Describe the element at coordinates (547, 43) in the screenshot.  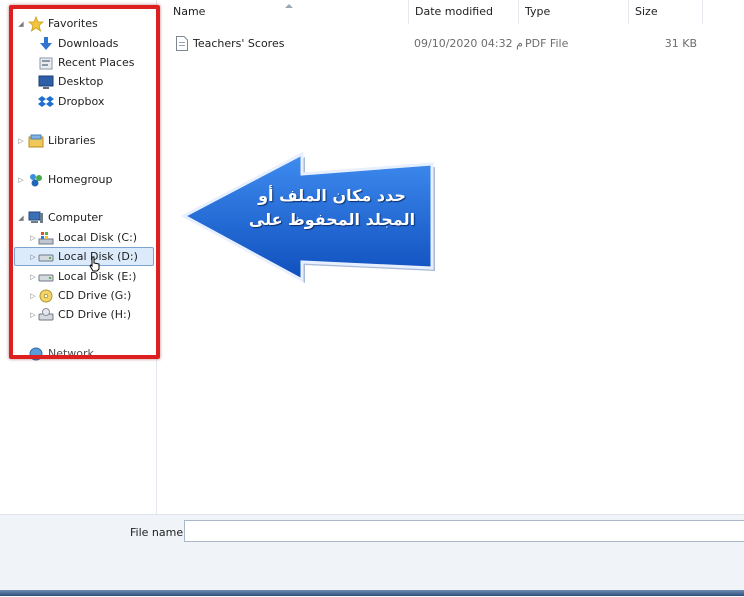
I see `file-type: PDF File` at that location.